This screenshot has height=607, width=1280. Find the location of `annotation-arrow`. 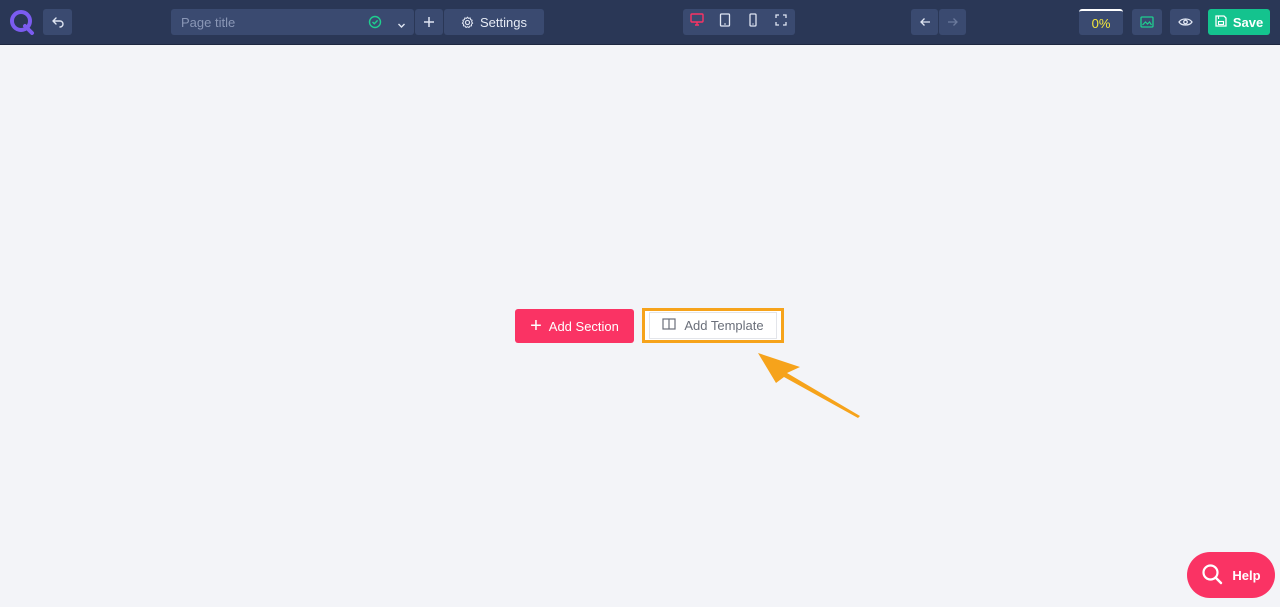

annotation-arrow is located at coordinates (809, 385).